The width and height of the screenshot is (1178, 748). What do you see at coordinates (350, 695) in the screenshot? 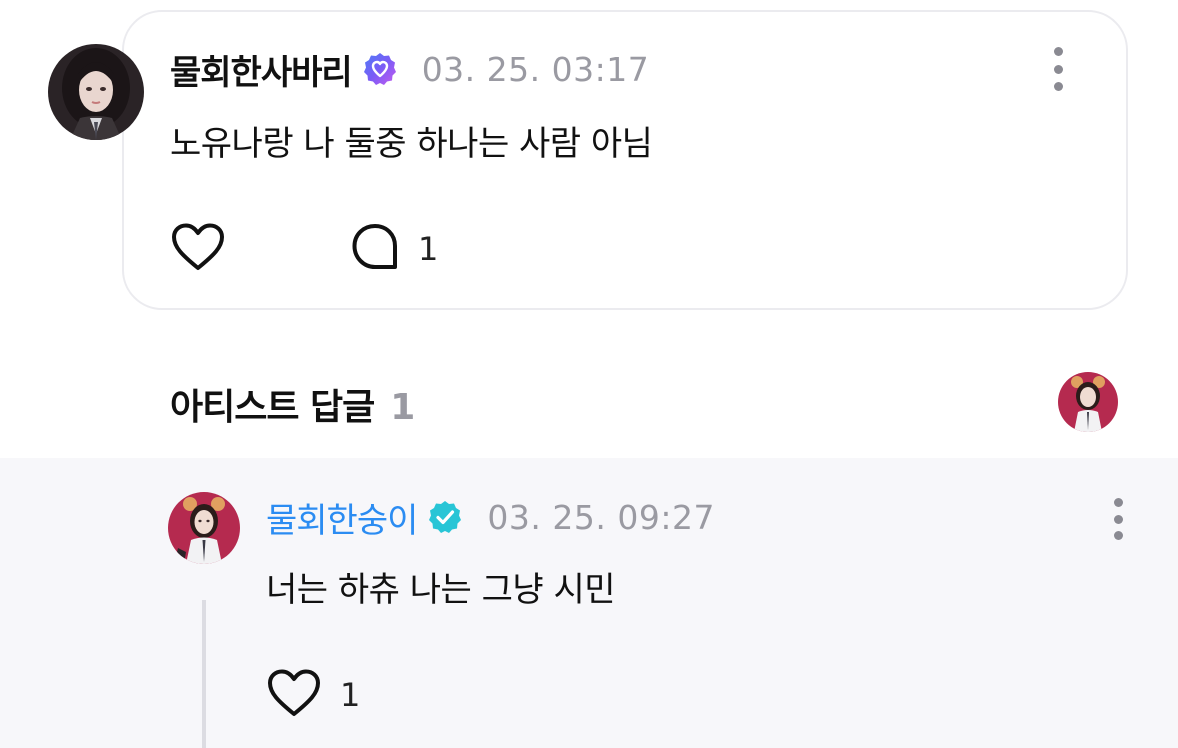
I see `reply-like-count: 1` at bounding box center [350, 695].